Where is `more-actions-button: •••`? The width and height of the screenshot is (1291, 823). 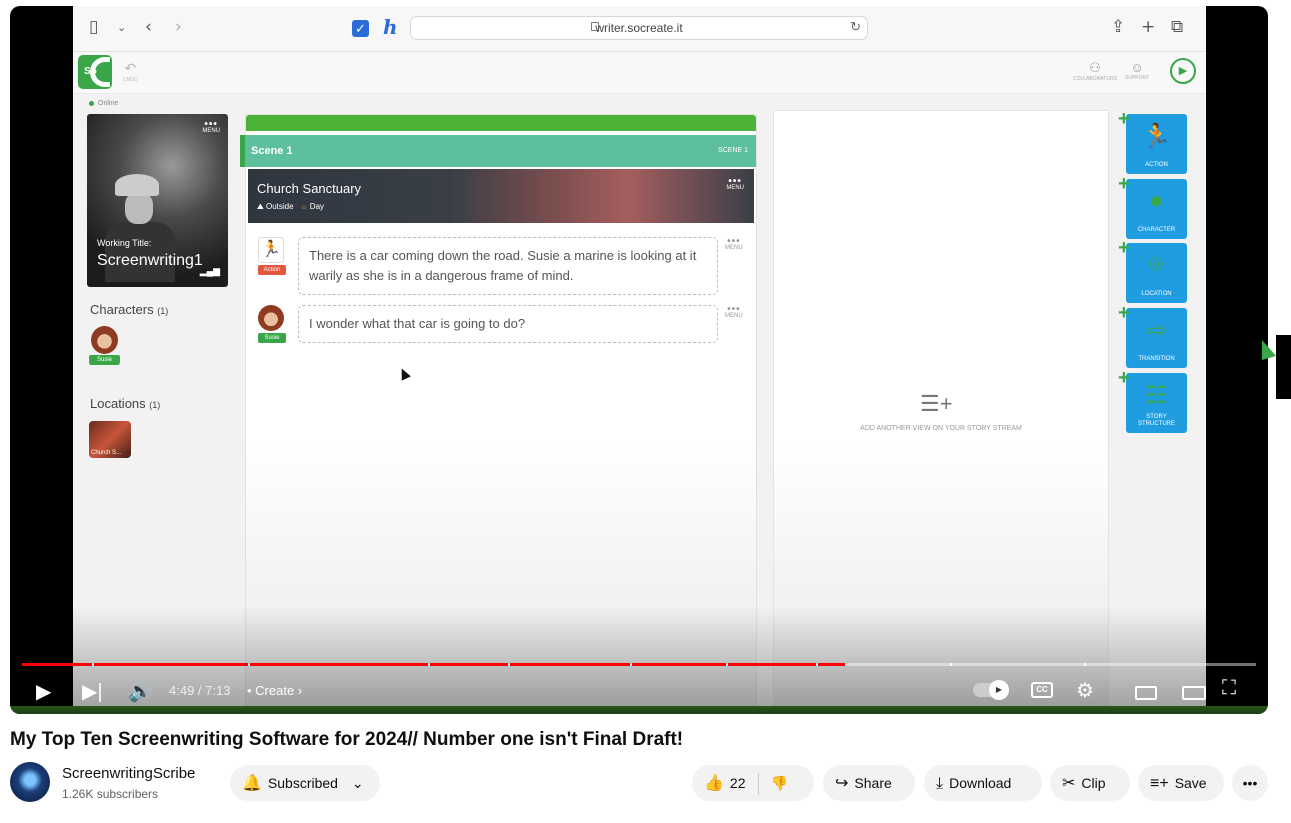
more-actions-button: ••• is located at coordinates (1250, 783).